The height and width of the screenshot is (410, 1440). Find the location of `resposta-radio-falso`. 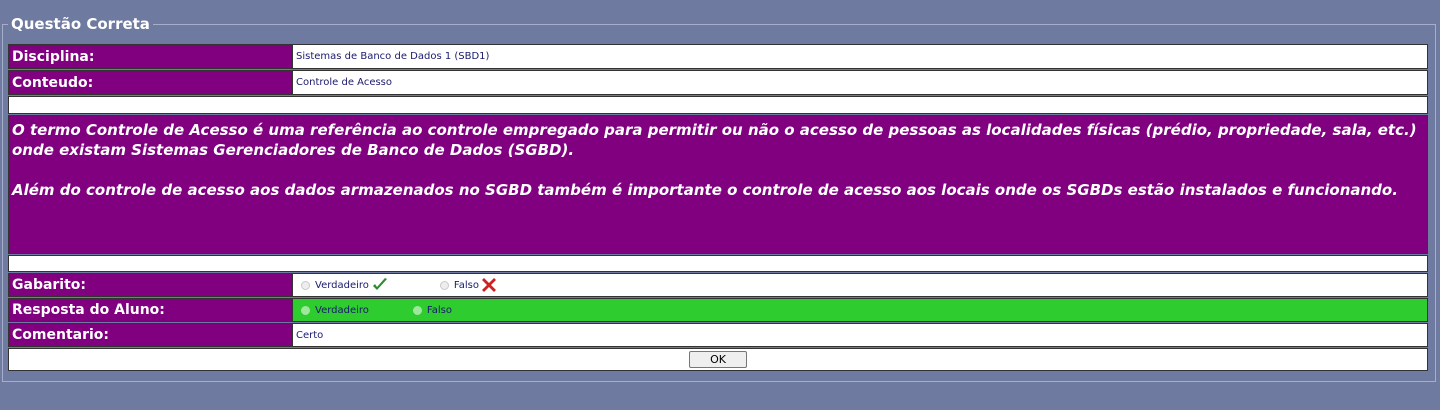

resposta-radio-falso is located at coordinates (417, 310).